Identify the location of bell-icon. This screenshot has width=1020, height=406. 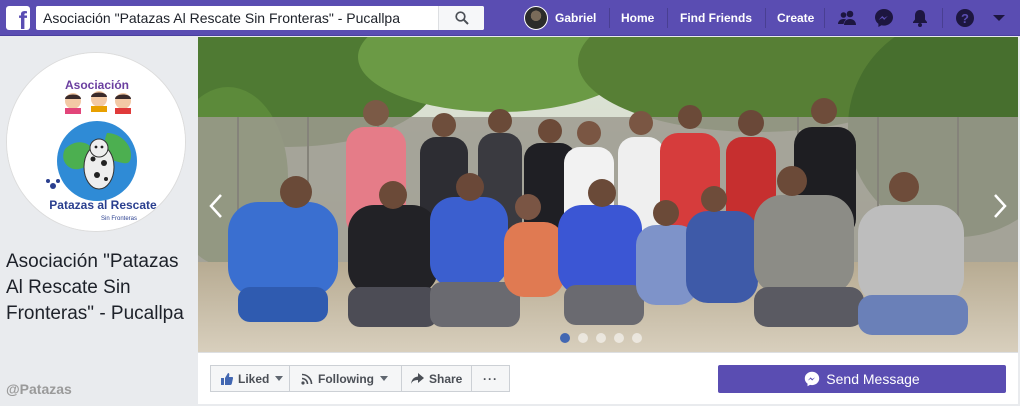
(920, 18).